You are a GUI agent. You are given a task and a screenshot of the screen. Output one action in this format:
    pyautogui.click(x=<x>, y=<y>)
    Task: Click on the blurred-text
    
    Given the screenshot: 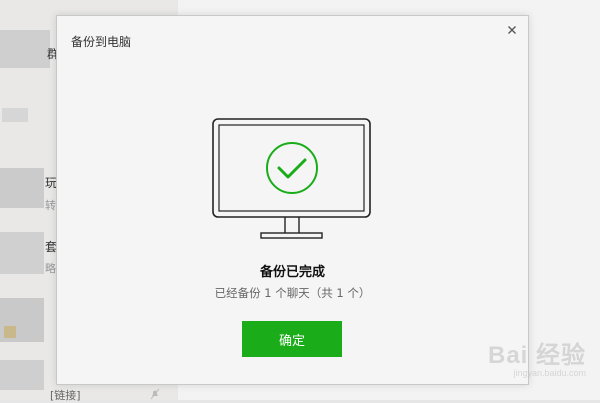 What is the action you would take?
    pyautogui.click(x=15, y=115)
    